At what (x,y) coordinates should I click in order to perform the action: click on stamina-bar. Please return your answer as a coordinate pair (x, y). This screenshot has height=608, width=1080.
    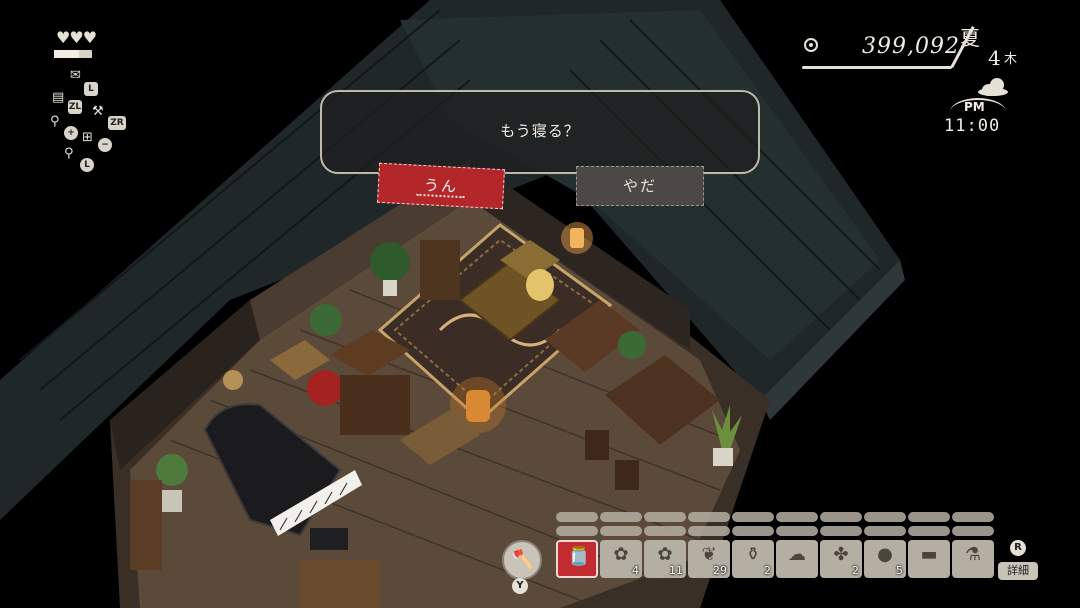
    Looking at the image, I should click on (73, 54).